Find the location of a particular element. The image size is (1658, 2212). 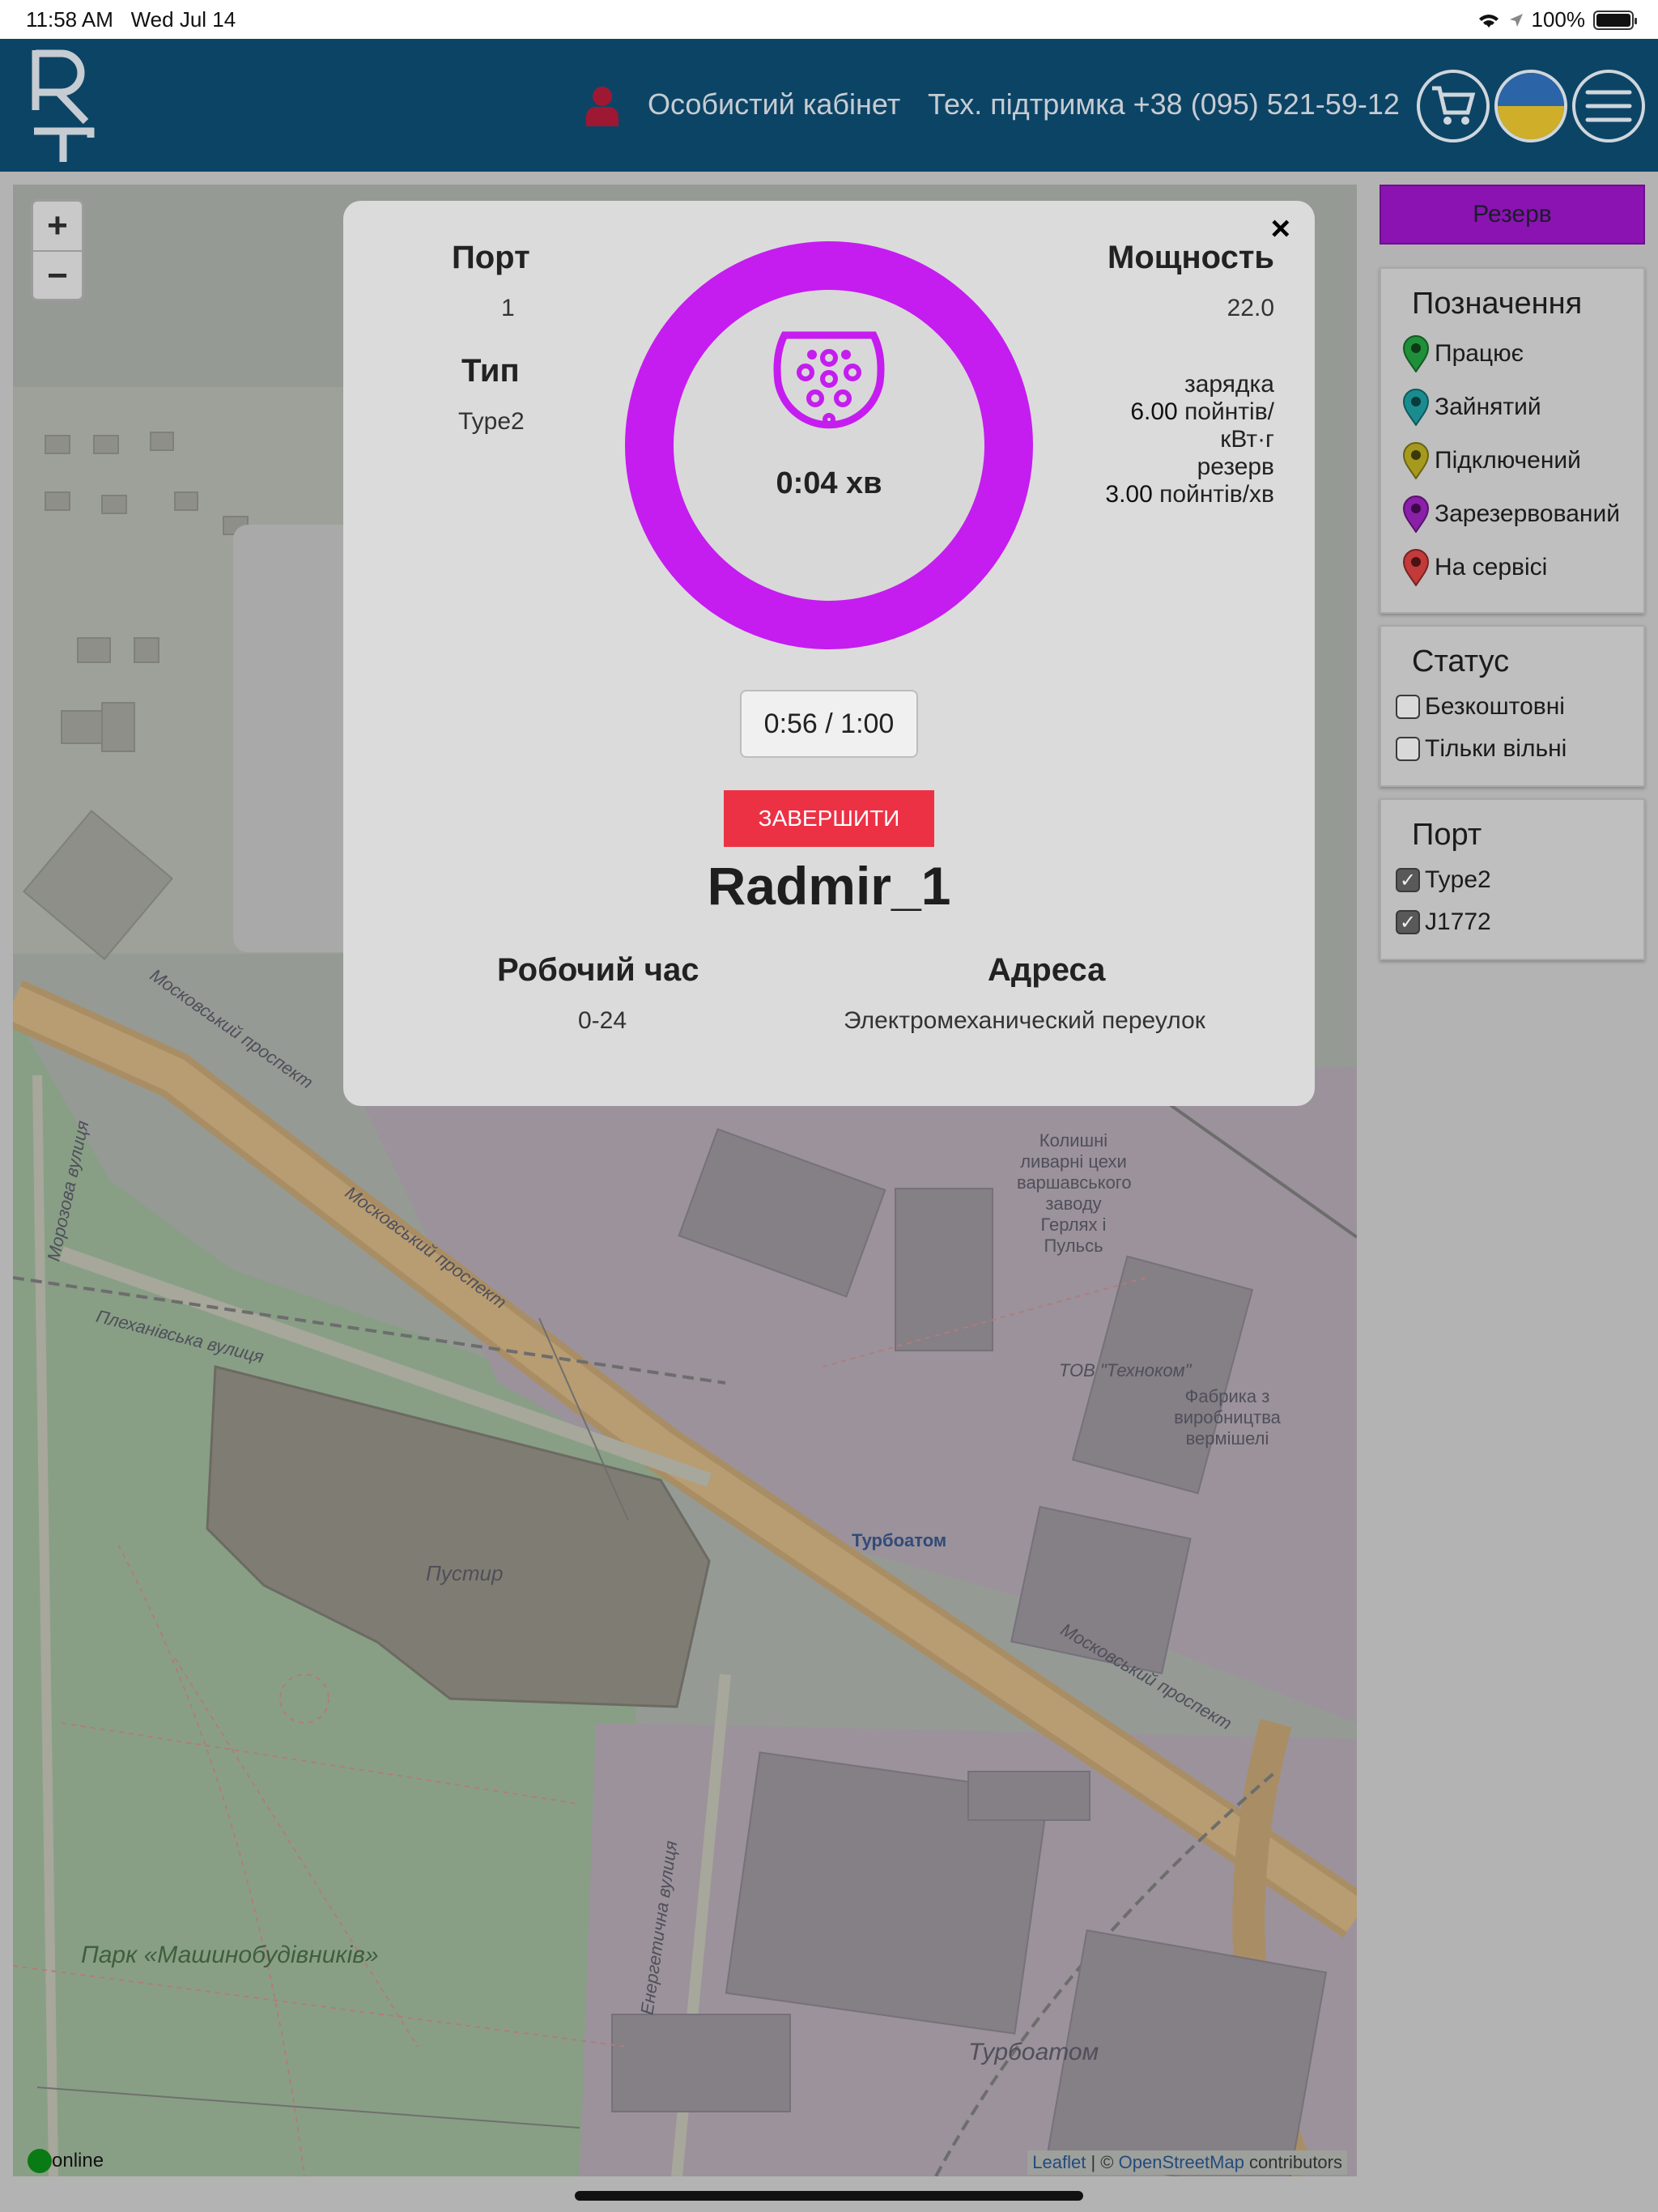

logo is located at coordinates (63, 105).